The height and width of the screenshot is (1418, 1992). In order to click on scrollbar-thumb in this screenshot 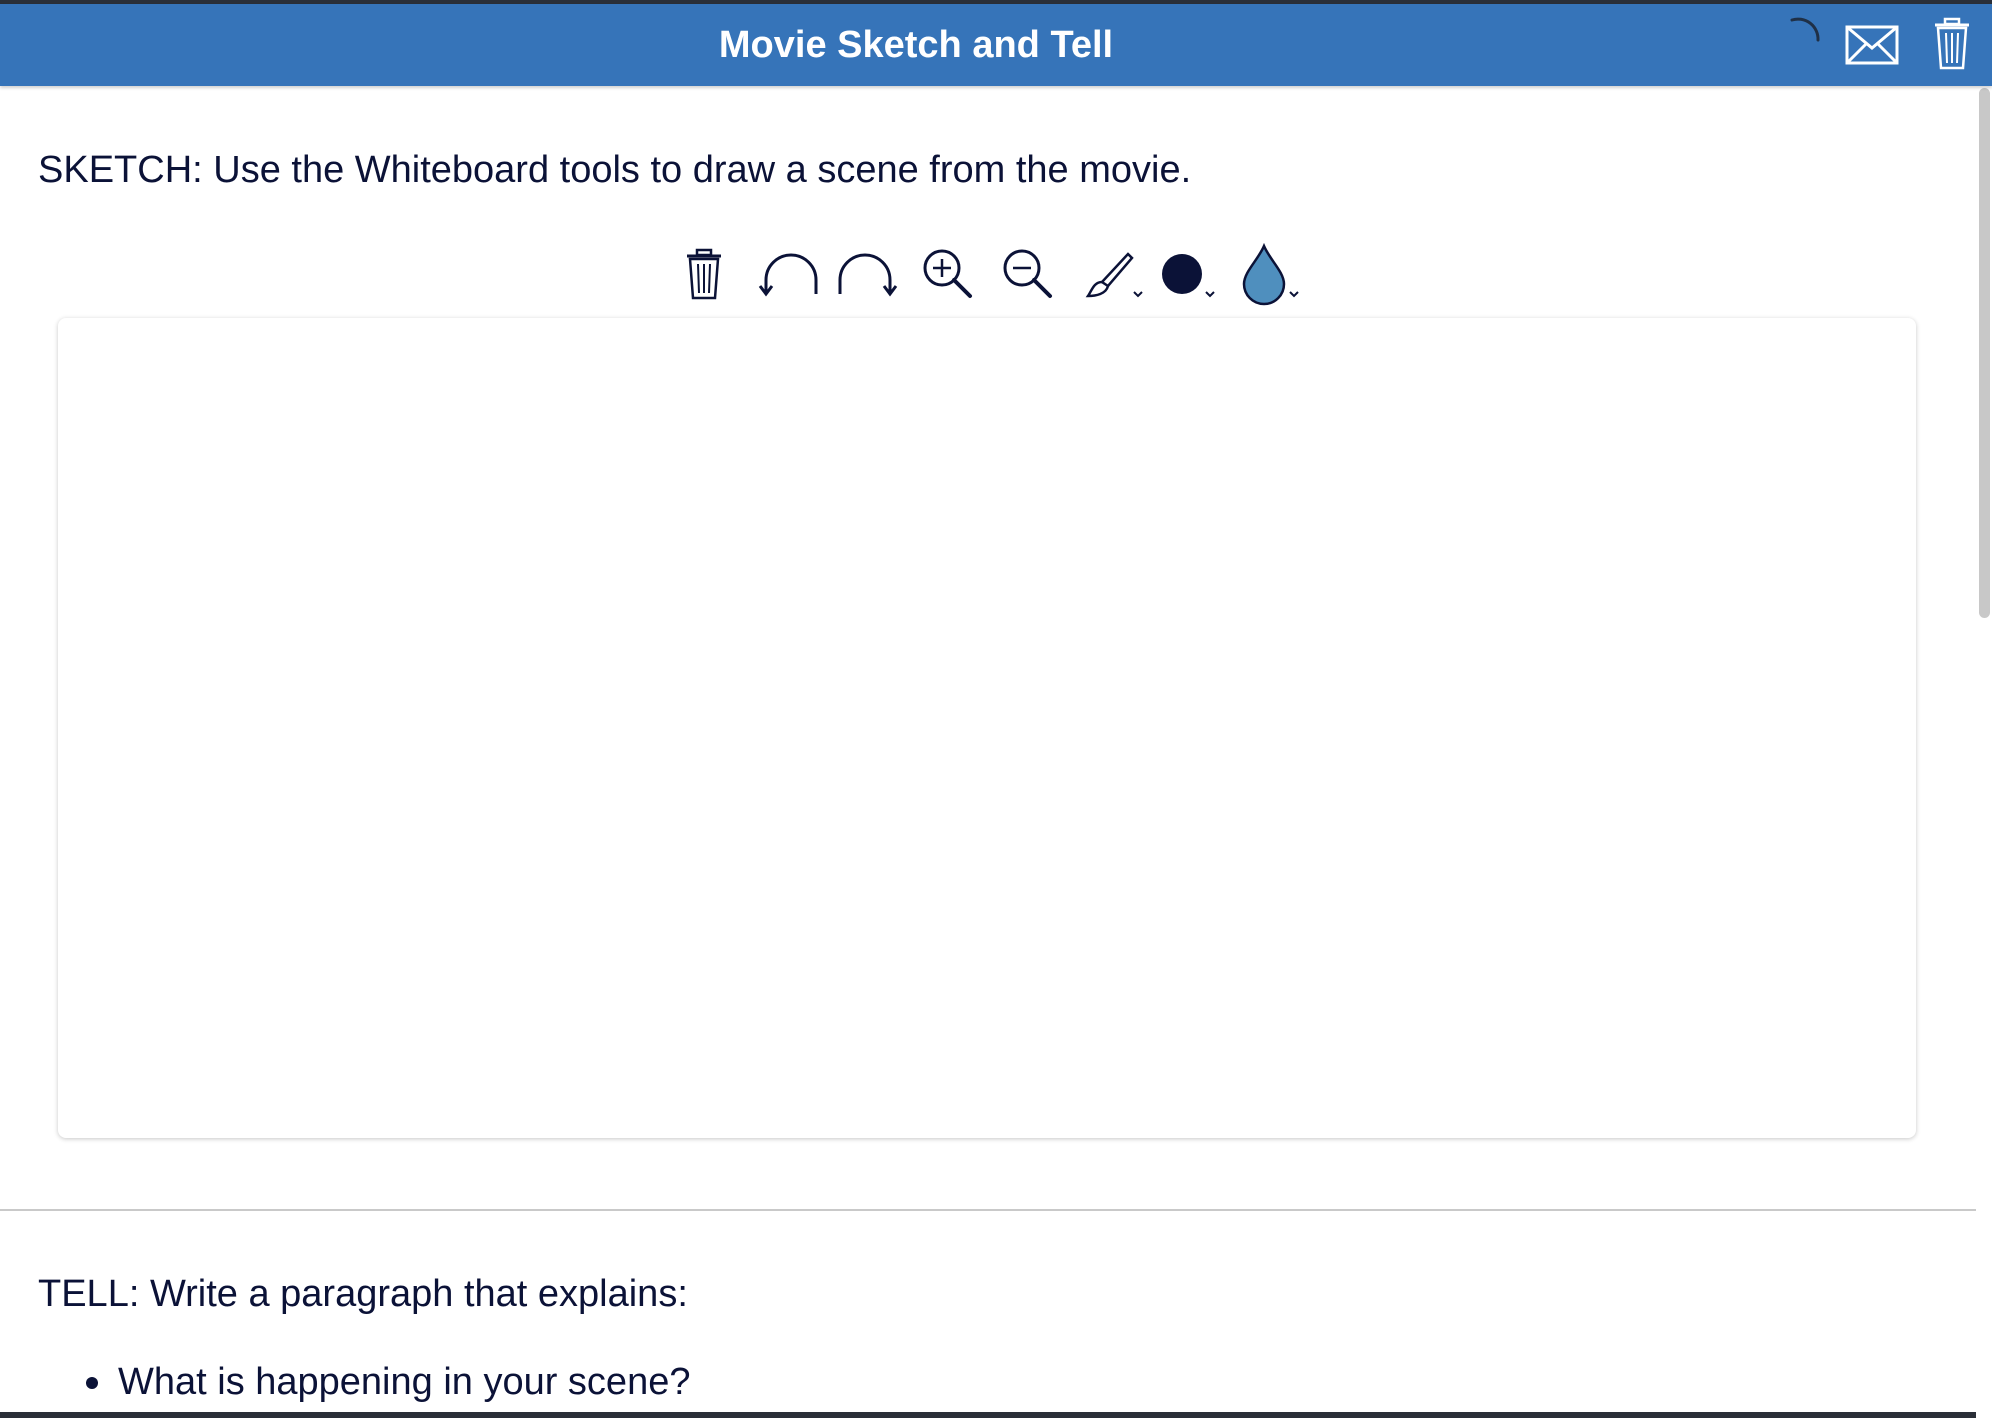, I will do `click(1984, 353)`.